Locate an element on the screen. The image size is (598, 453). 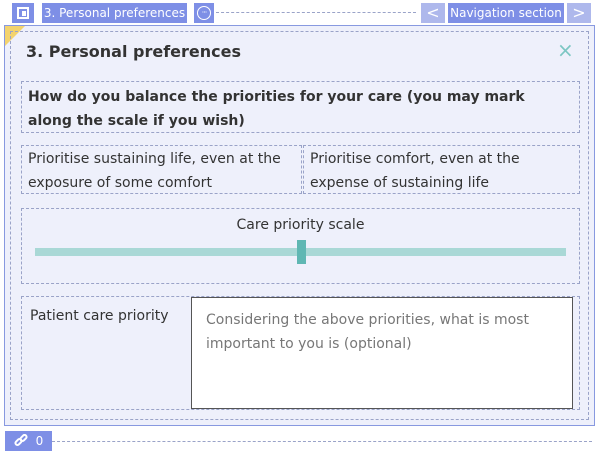
more-options-button: ··· is located at coordinates (204, 13).